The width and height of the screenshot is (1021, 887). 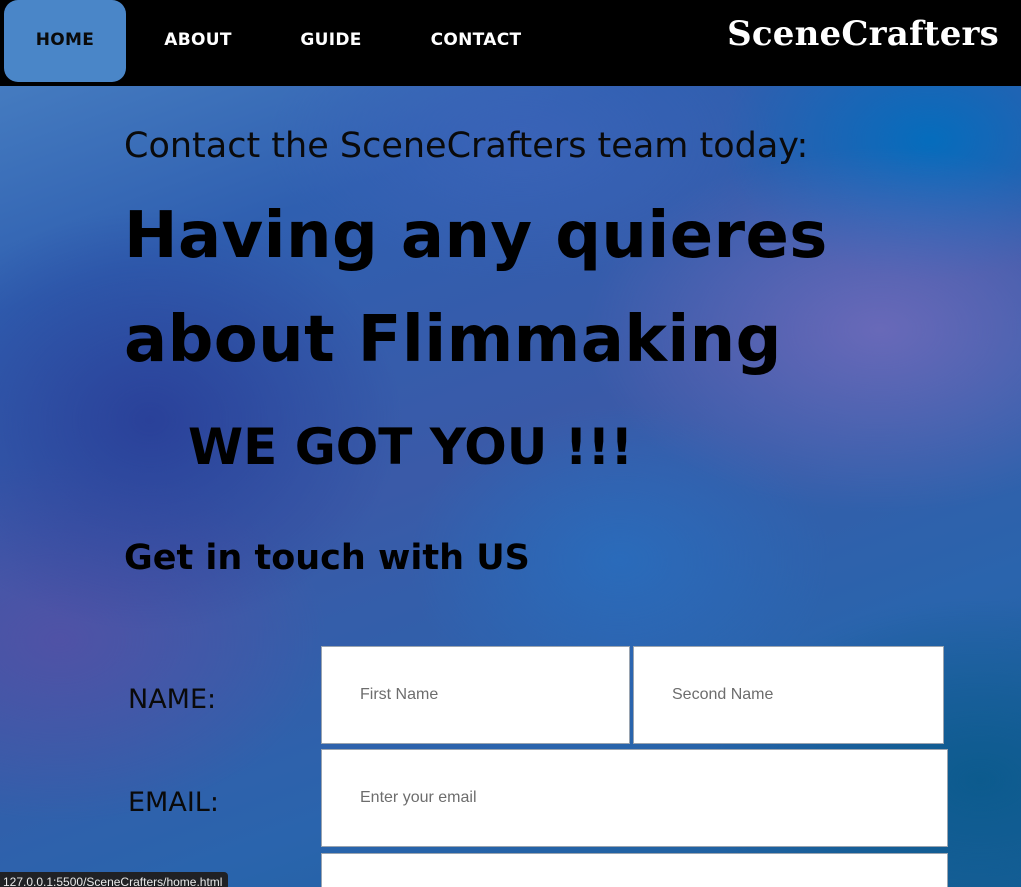 I want to click on nav-home-link: HOME, so click(x=65, y=41).